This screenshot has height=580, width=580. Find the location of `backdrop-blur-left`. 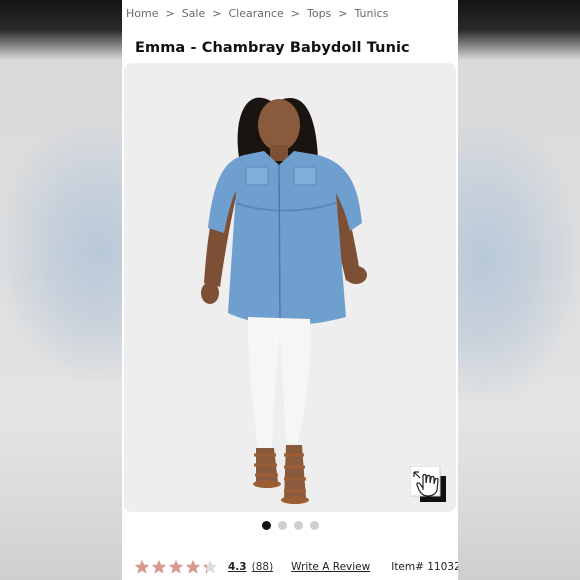

backdrop-blur-left is located at coordinates (61, 250).